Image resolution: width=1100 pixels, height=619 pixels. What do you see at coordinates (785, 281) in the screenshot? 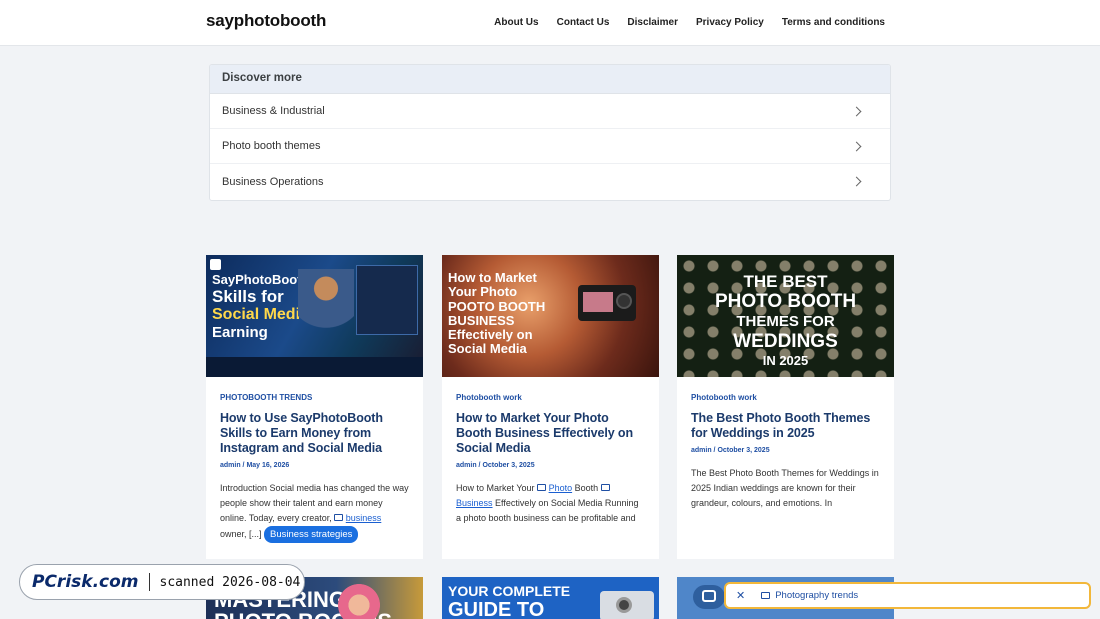
I see `thumb-headline: THE BEST` at bounding box center [785, 281].